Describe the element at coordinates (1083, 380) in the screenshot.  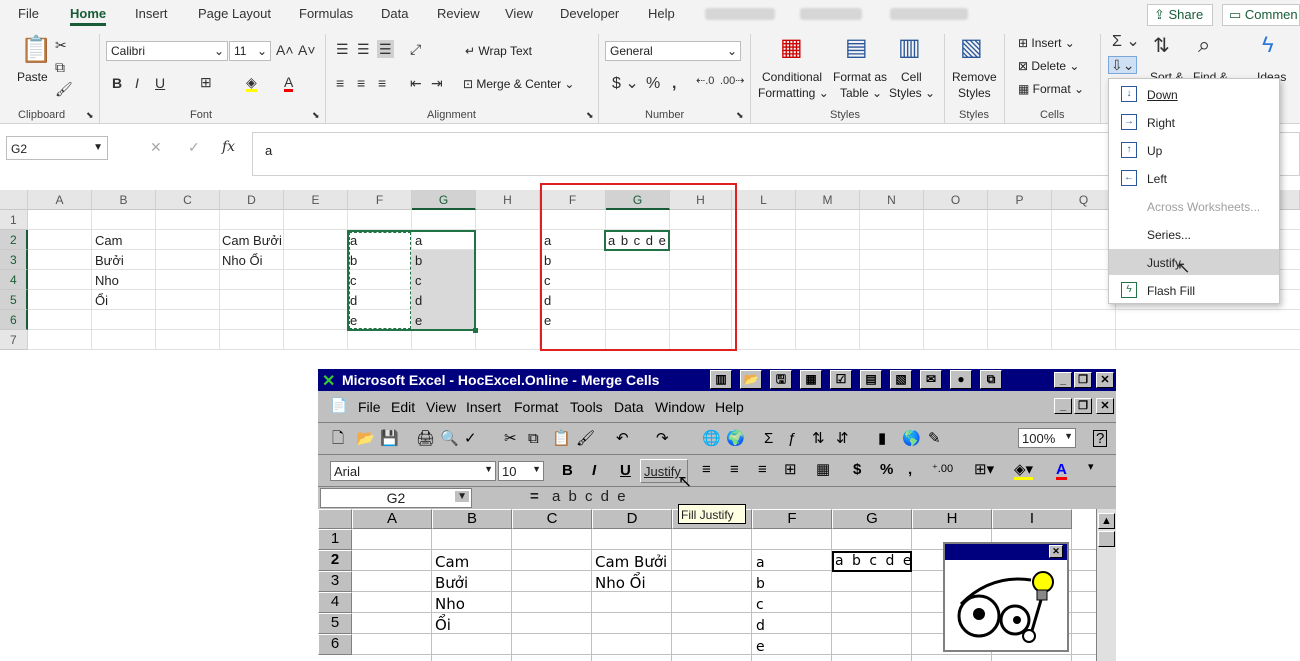
I see `restore-button: ❐` at that location.